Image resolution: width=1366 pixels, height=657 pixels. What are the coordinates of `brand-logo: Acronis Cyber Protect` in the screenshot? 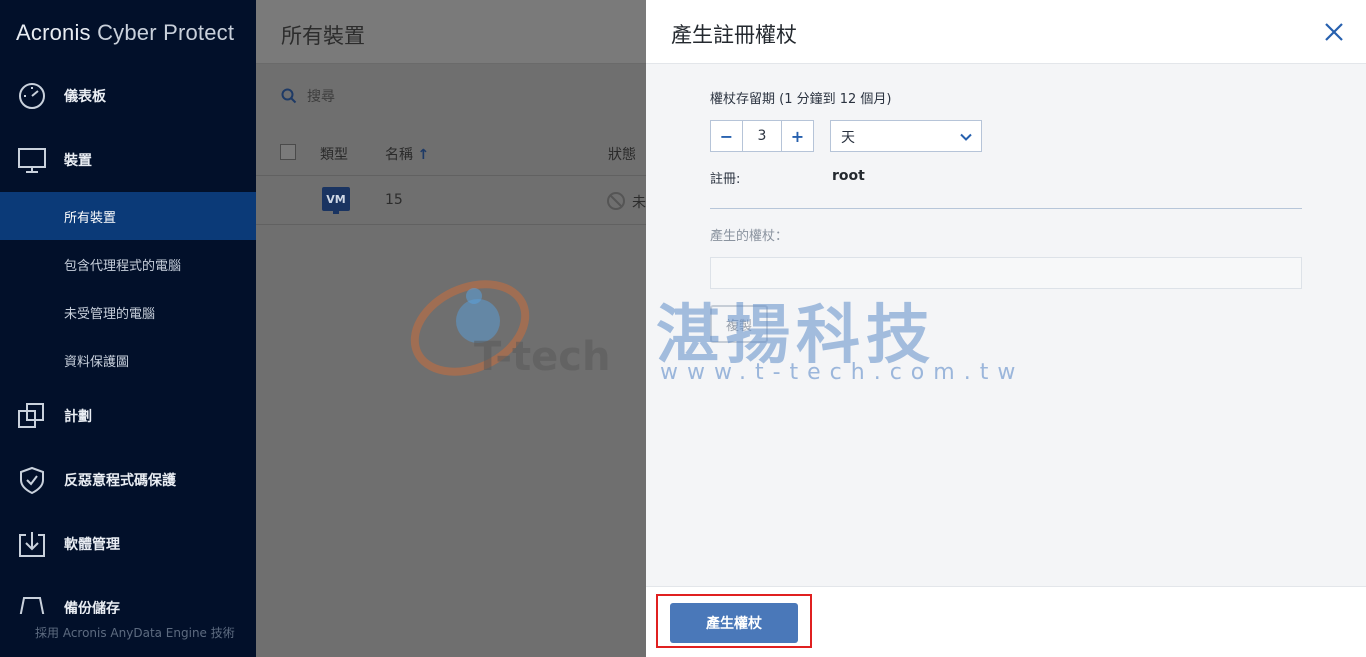 It's located at (128, 32).